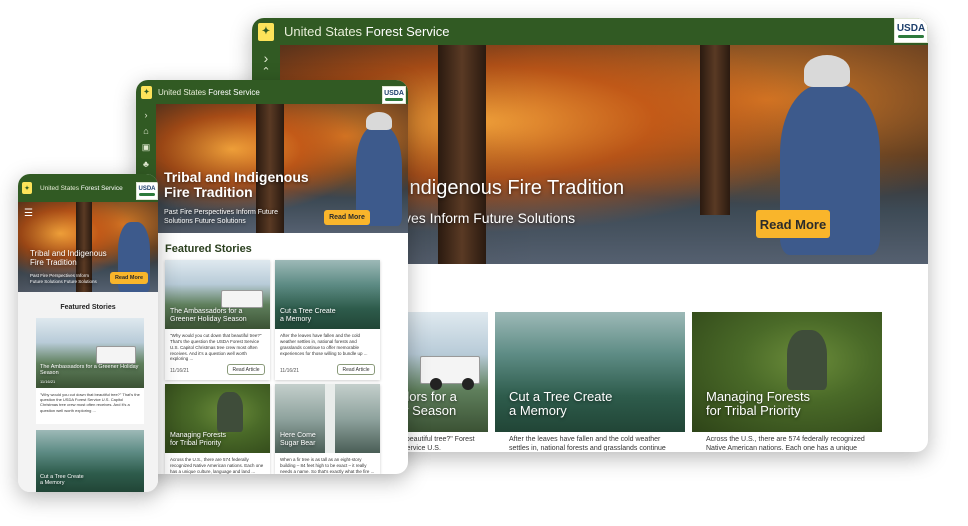 Image resolution: width=968 pixels, height=526 pixels. I want to click on hero-subtitle-line: Future Solutions Future Solutions, so click(63, 281).